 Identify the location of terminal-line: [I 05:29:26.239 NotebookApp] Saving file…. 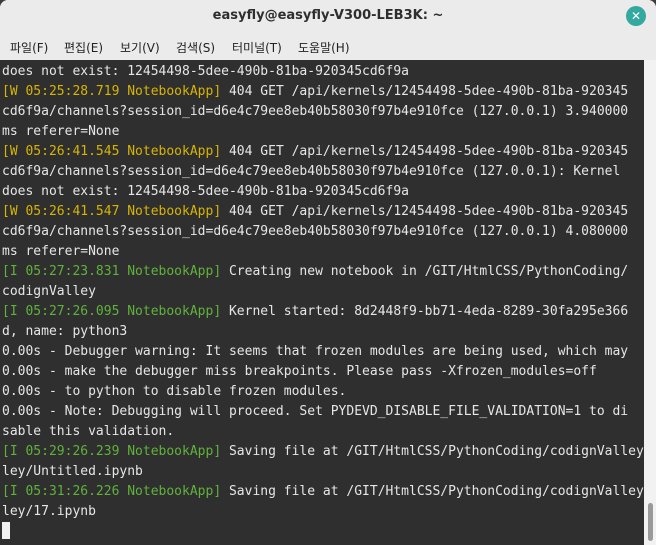
(327, 452).